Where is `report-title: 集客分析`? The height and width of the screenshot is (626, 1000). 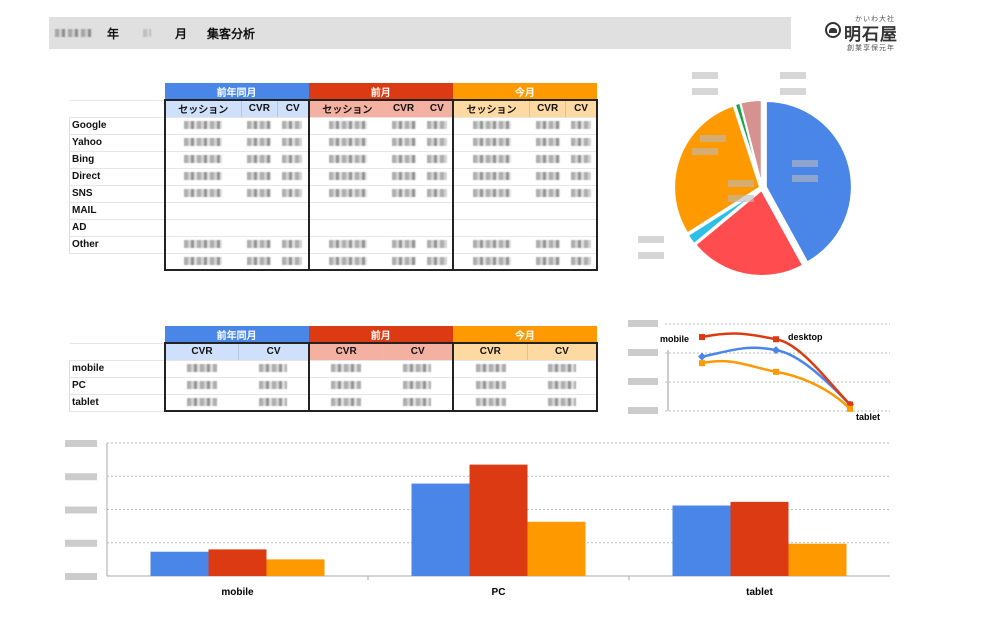
report-title: 集客分析 is located at coordinates (231, 33).